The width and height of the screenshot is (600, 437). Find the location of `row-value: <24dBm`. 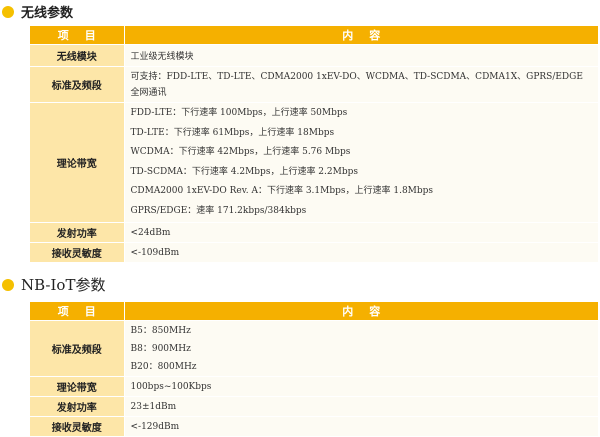

row-value: <24dBm is located at coordinates (361, 232).